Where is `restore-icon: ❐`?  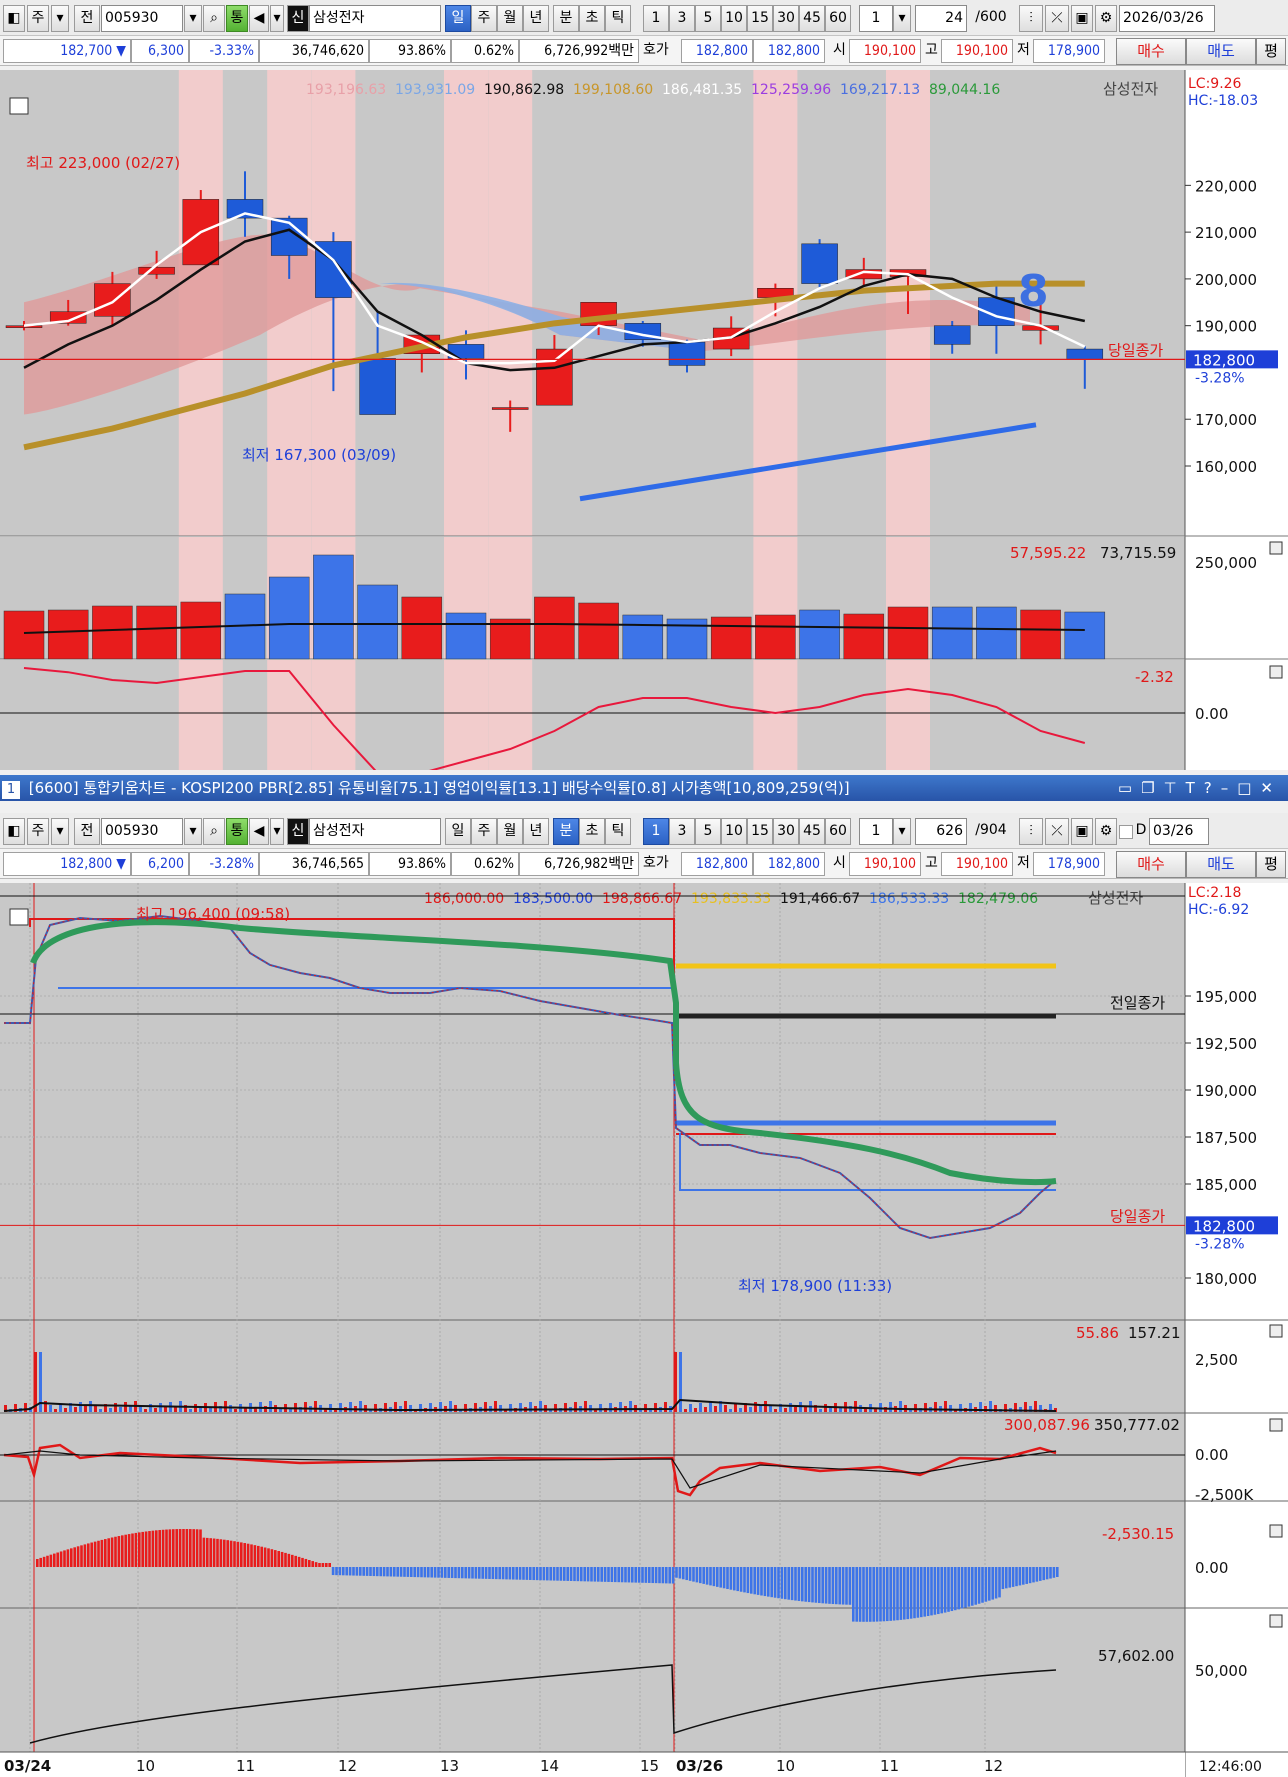 restore-icon: ❐ is located at coordinates (1152, 788).